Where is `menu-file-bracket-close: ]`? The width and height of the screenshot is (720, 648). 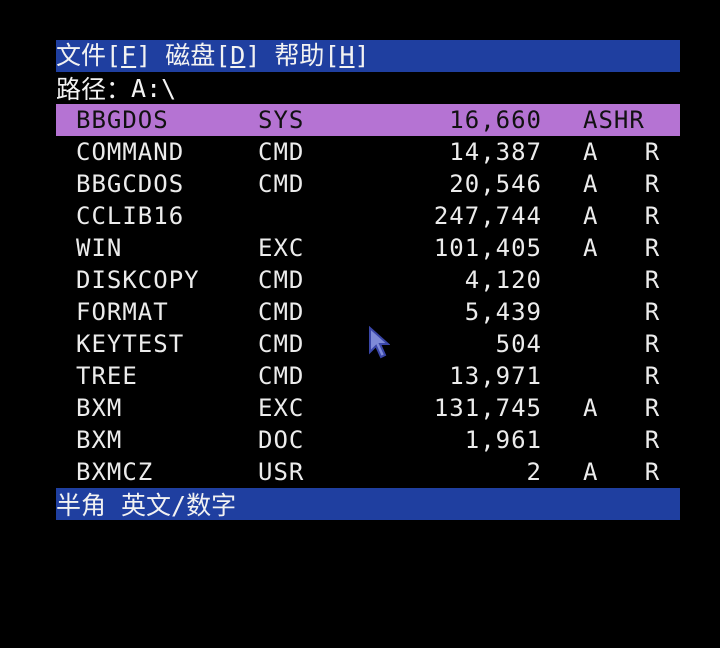 menu-file-bracket-close: ] is located at coordinates (144, 55).